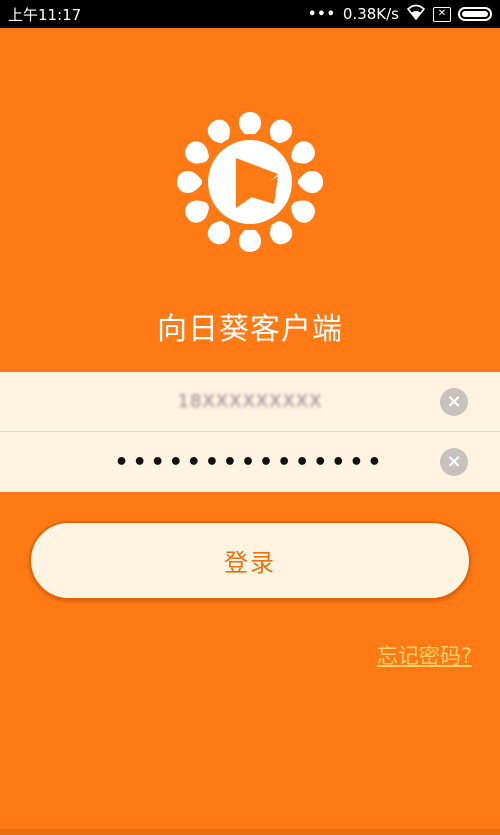 Image resolution: width=500 pixels, height=835 pixels. Describe the element at coordinates (250, 563) in the screenshot. I see `login-button-label: 登录` at that location.